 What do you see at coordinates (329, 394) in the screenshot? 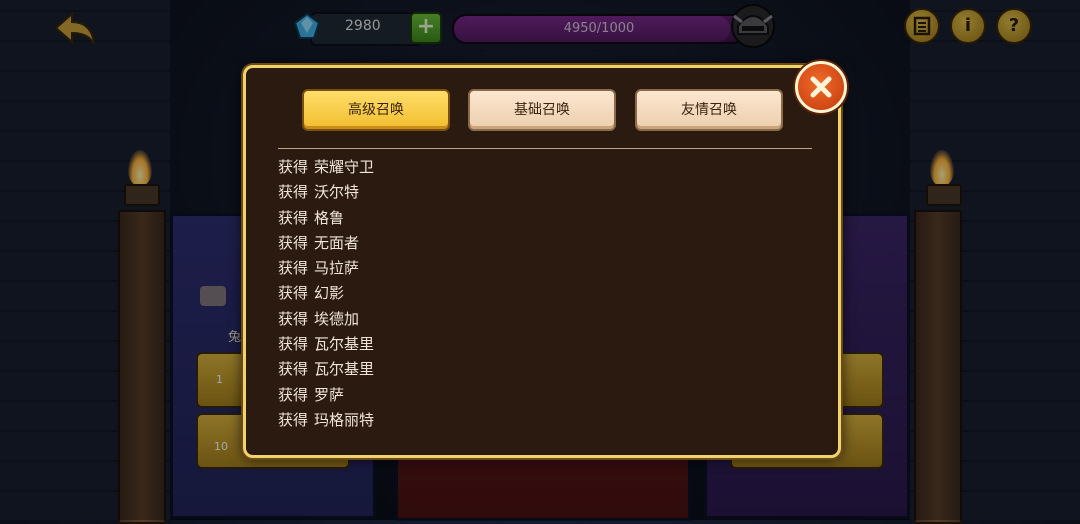
I see `hero-name: 罗萨` at bounding box center [329, 394].